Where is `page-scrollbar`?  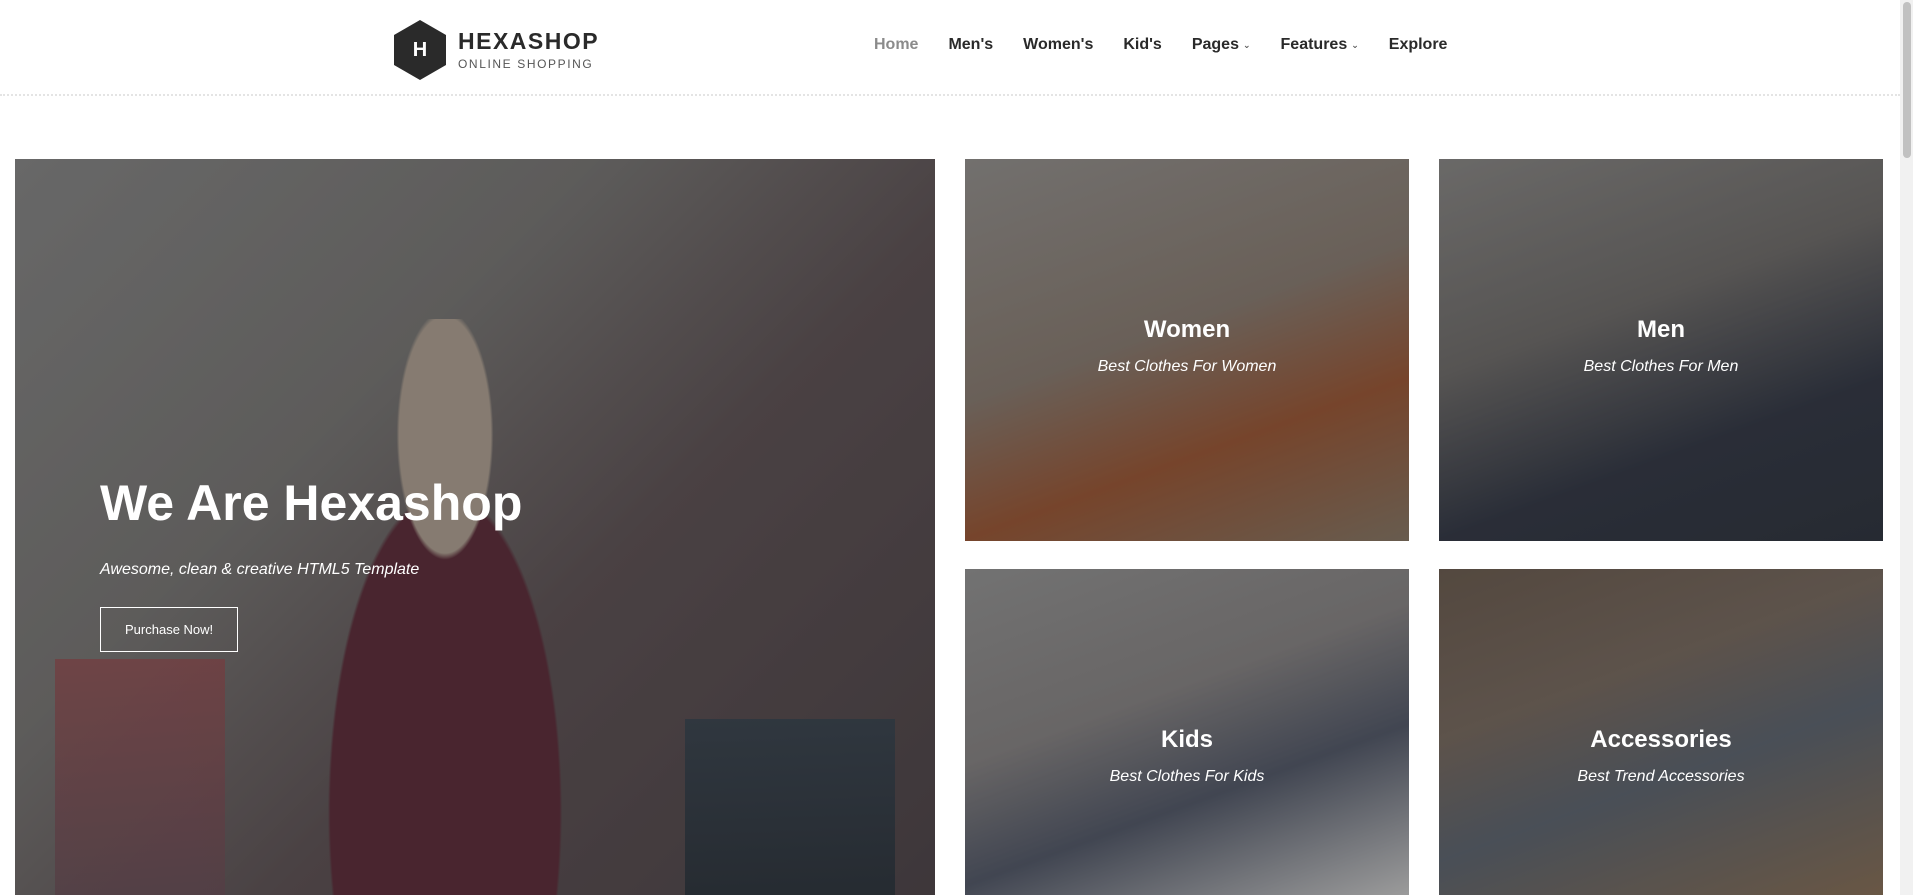
page-scrollbar is located at coordinates (1906, 447).